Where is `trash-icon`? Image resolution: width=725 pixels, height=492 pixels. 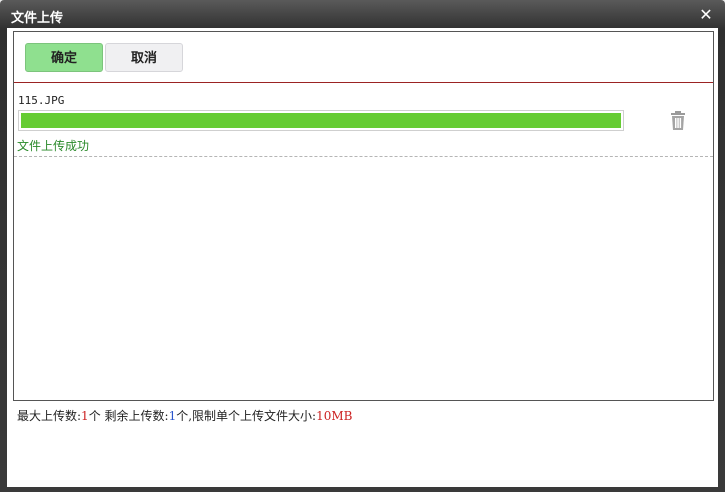
trash-icon is located at coordinates (678, 121).